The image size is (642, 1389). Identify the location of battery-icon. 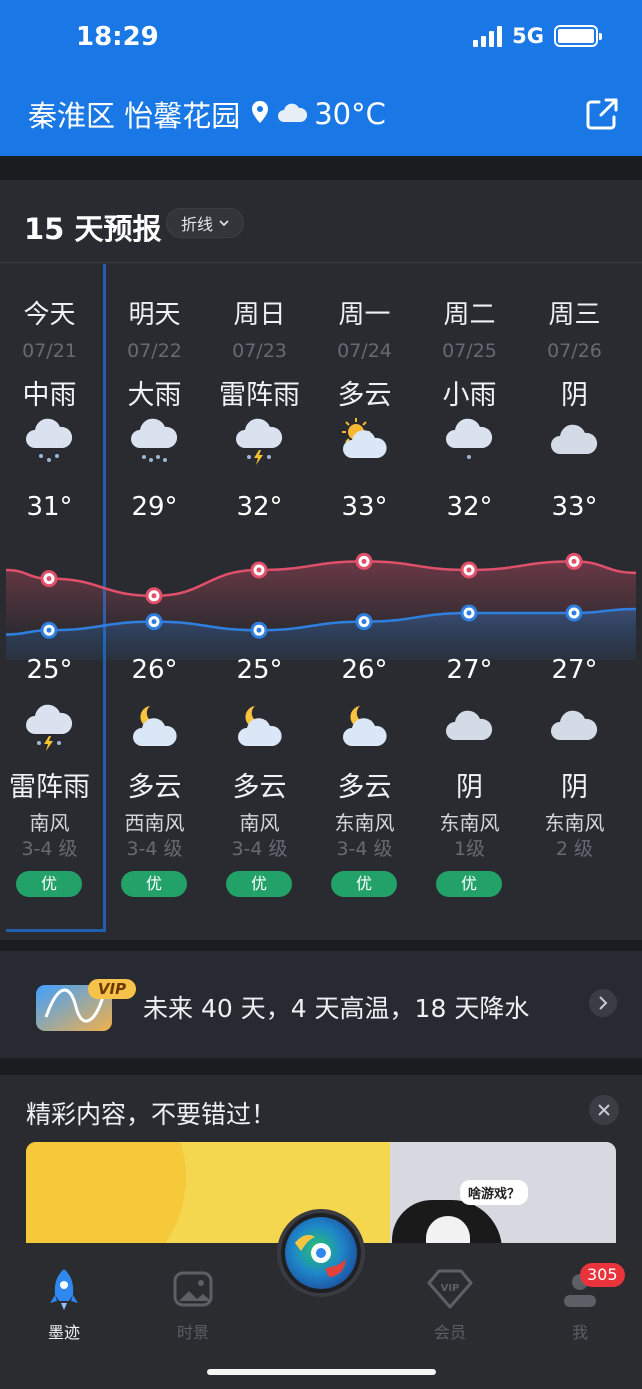
(578, 36).